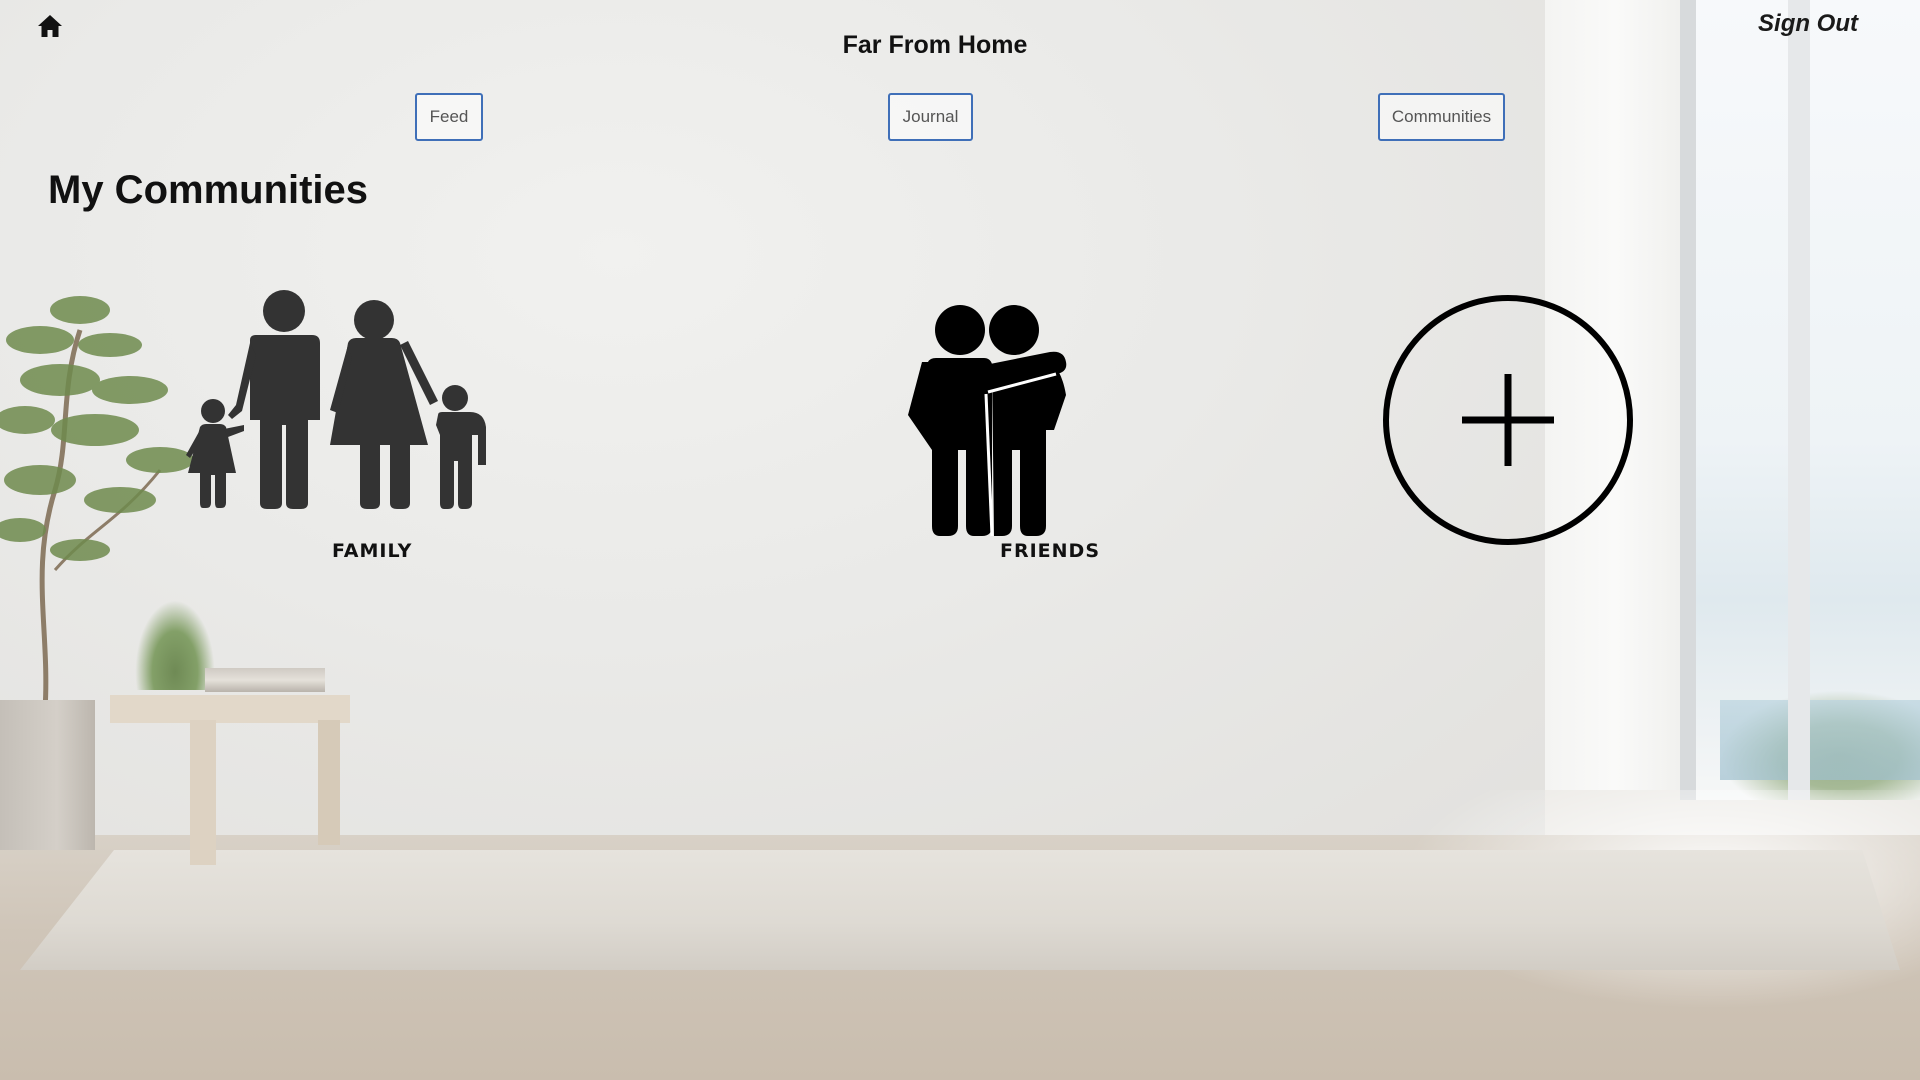  Describe the element at coordinates (372, 551) in the screenshot. I see `community-label-family: FAMILY` at that location.